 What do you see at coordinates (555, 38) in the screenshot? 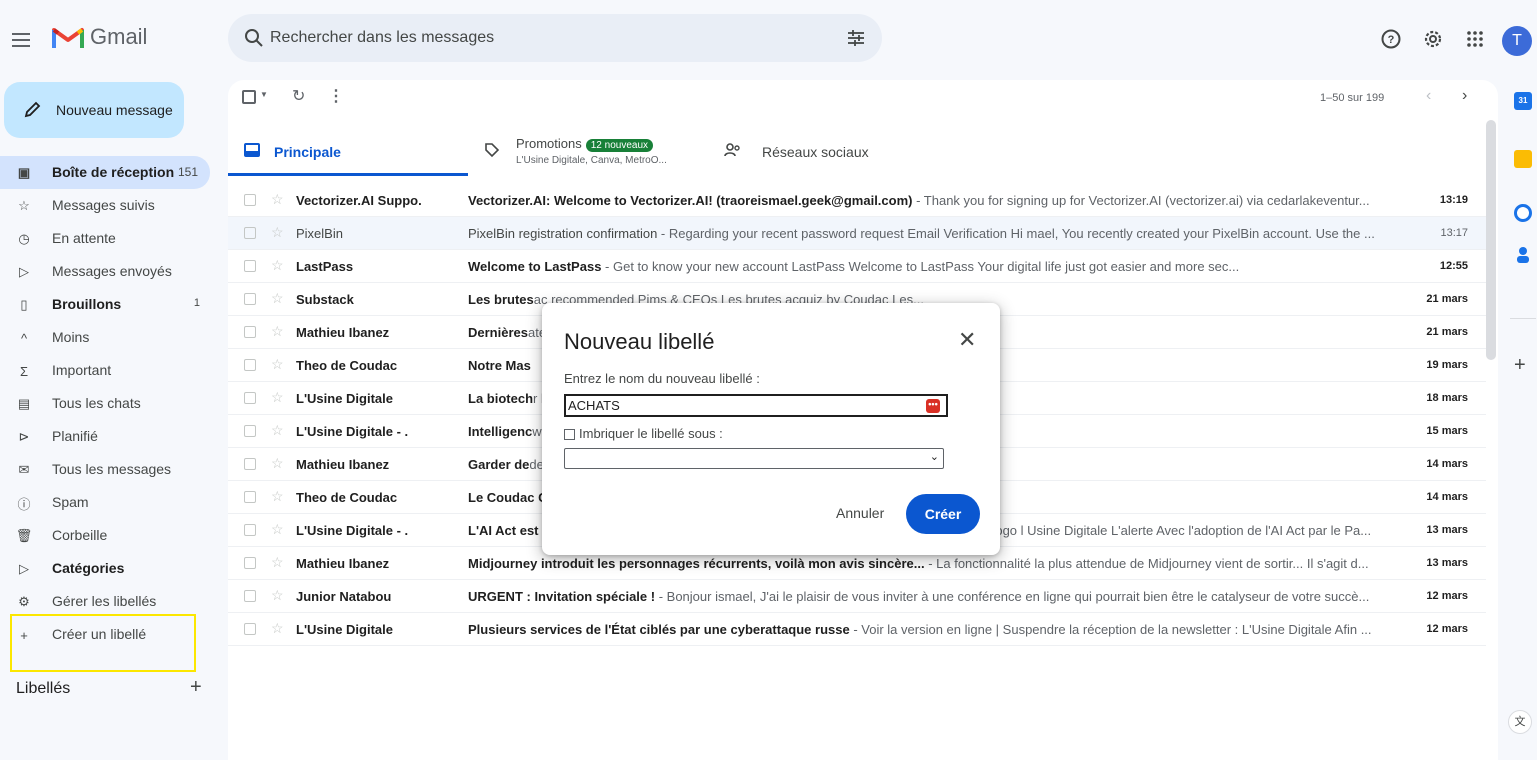
I see `search-bar: Rechercher dans les messages` at bounding box center [555, 38].